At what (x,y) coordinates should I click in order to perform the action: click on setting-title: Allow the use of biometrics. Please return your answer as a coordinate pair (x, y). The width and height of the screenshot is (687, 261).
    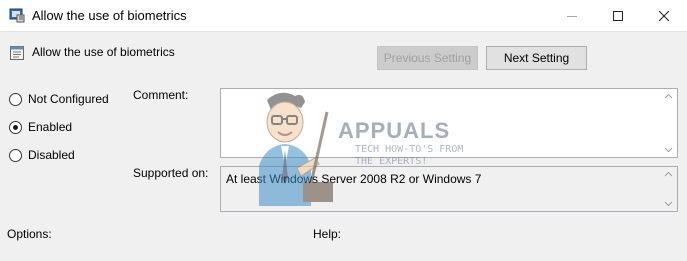
    Looking at the image, I should click on (103, 52).